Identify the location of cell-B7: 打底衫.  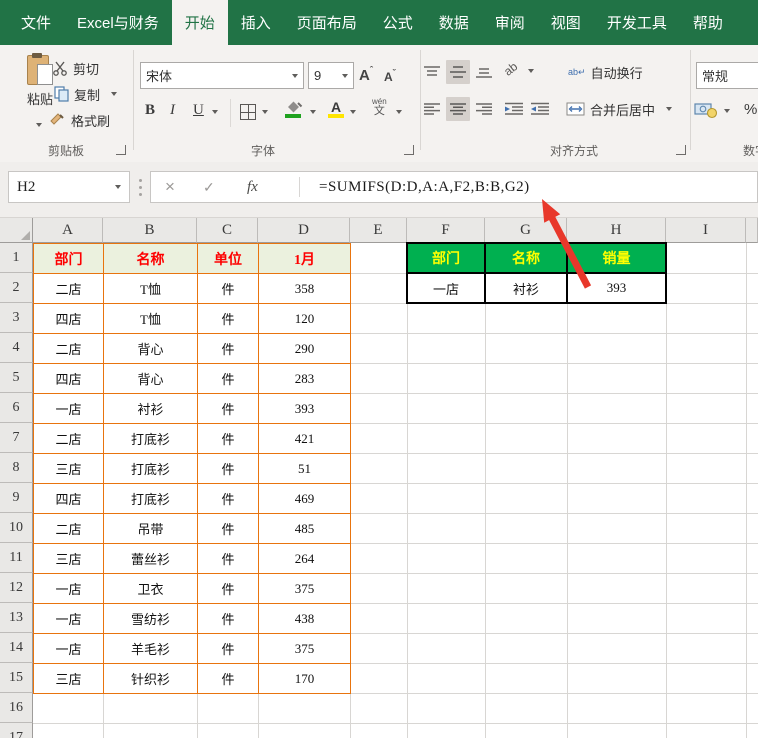
(150, 438).